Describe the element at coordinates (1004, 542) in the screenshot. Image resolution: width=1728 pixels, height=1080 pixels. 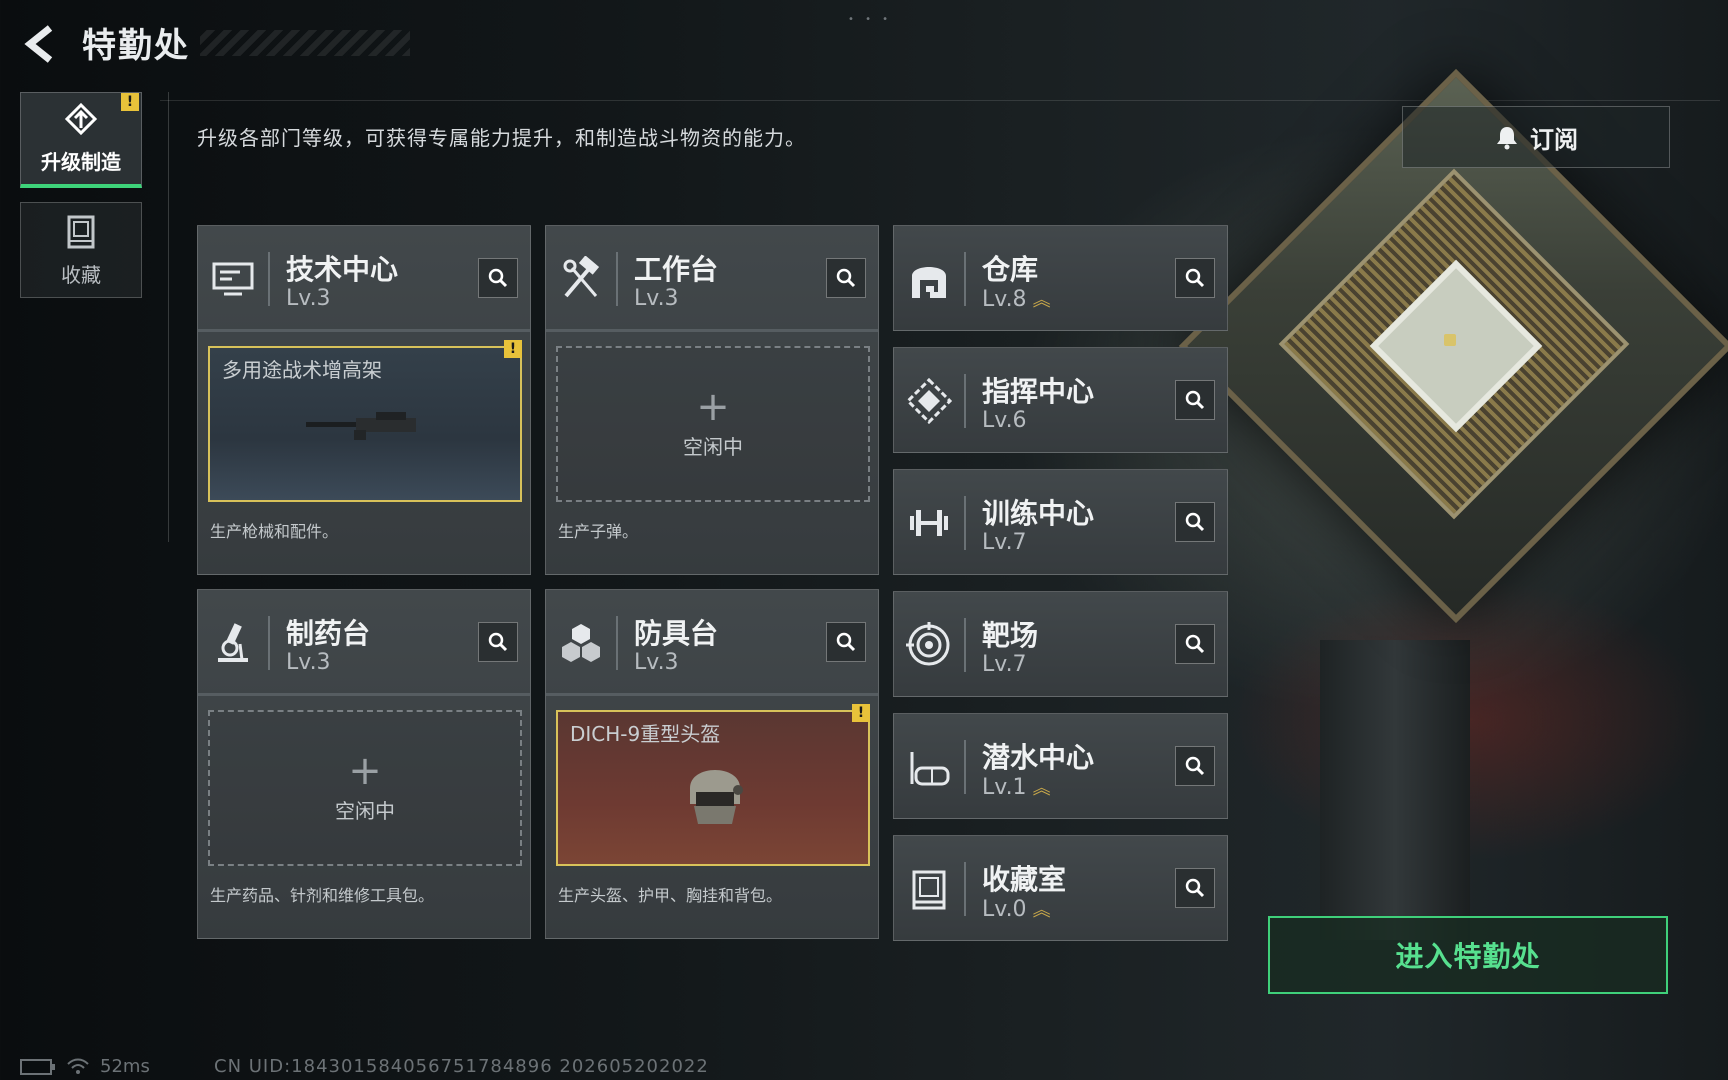
I see `dept-level: Lv.7` at that location.